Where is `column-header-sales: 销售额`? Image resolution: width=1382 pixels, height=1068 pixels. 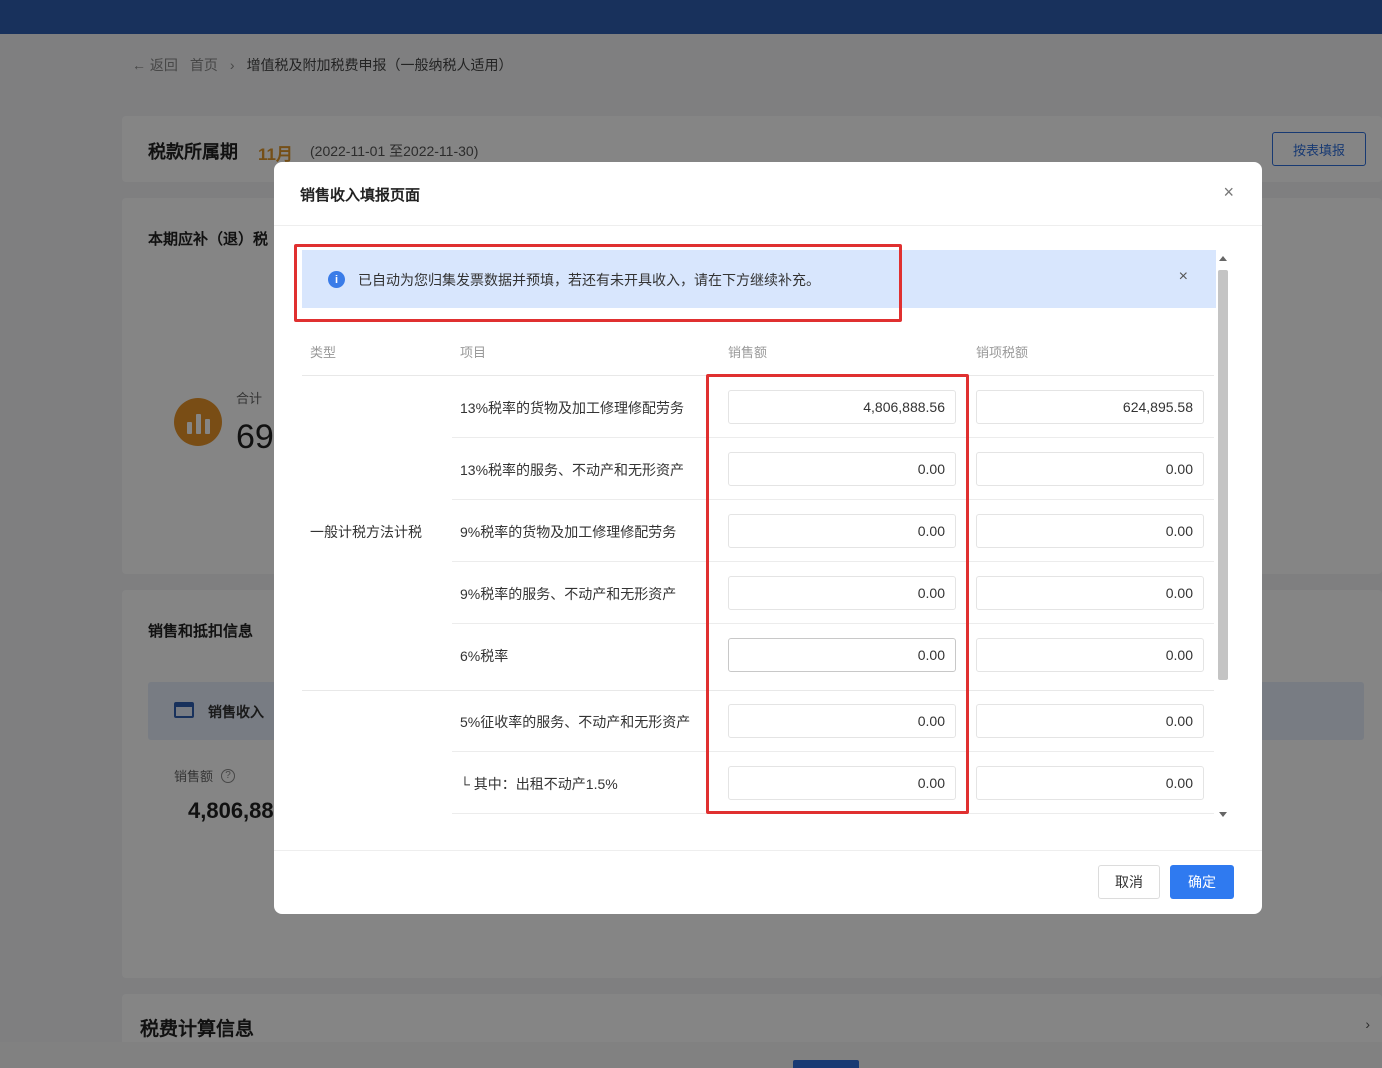 column-header-sales: 销售额 is located at coordinates (748, 352).